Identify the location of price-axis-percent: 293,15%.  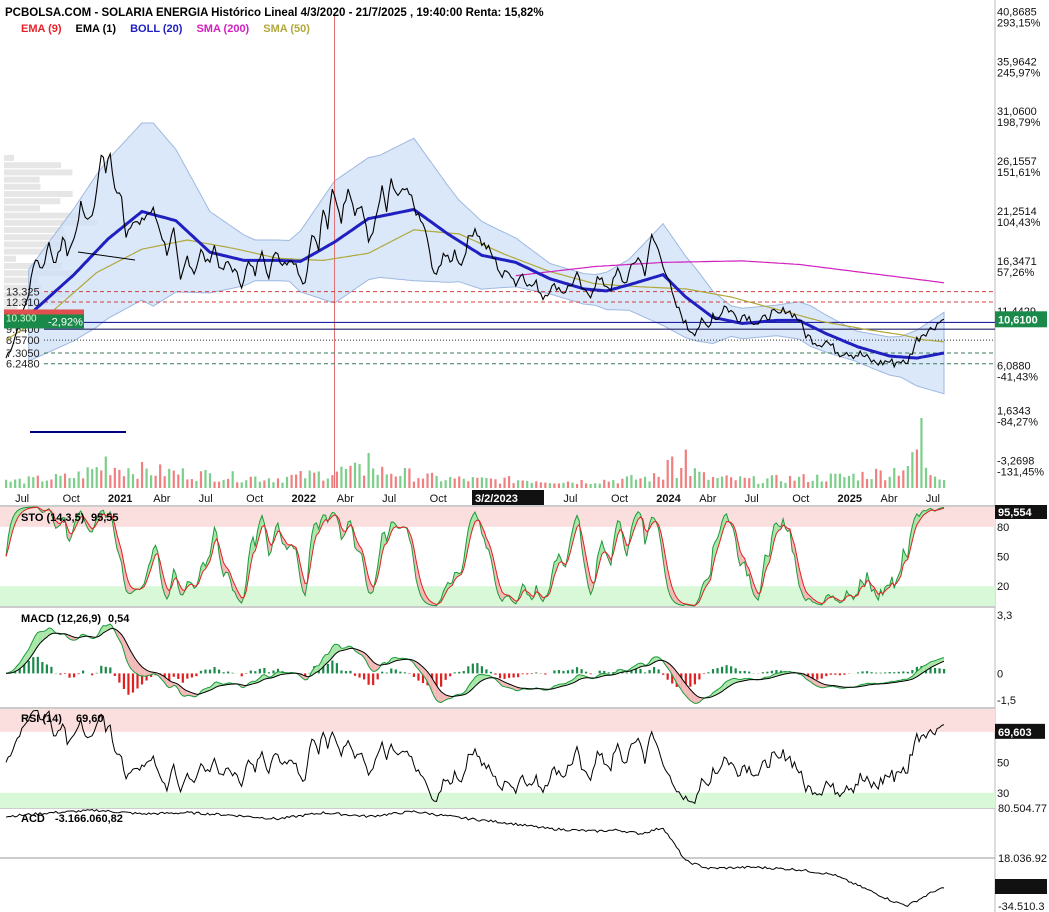
(1019, 23).